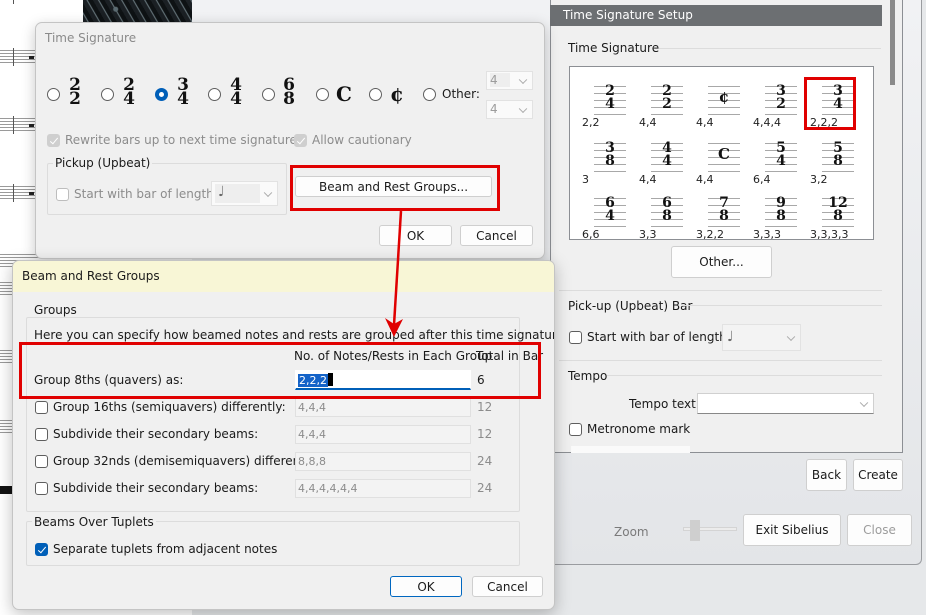 The width and height of the screenshot is (926, 615). Describe the element at coordinates (41, 407) in the screenshot. I see `group-16ths-checkbox` at that location.